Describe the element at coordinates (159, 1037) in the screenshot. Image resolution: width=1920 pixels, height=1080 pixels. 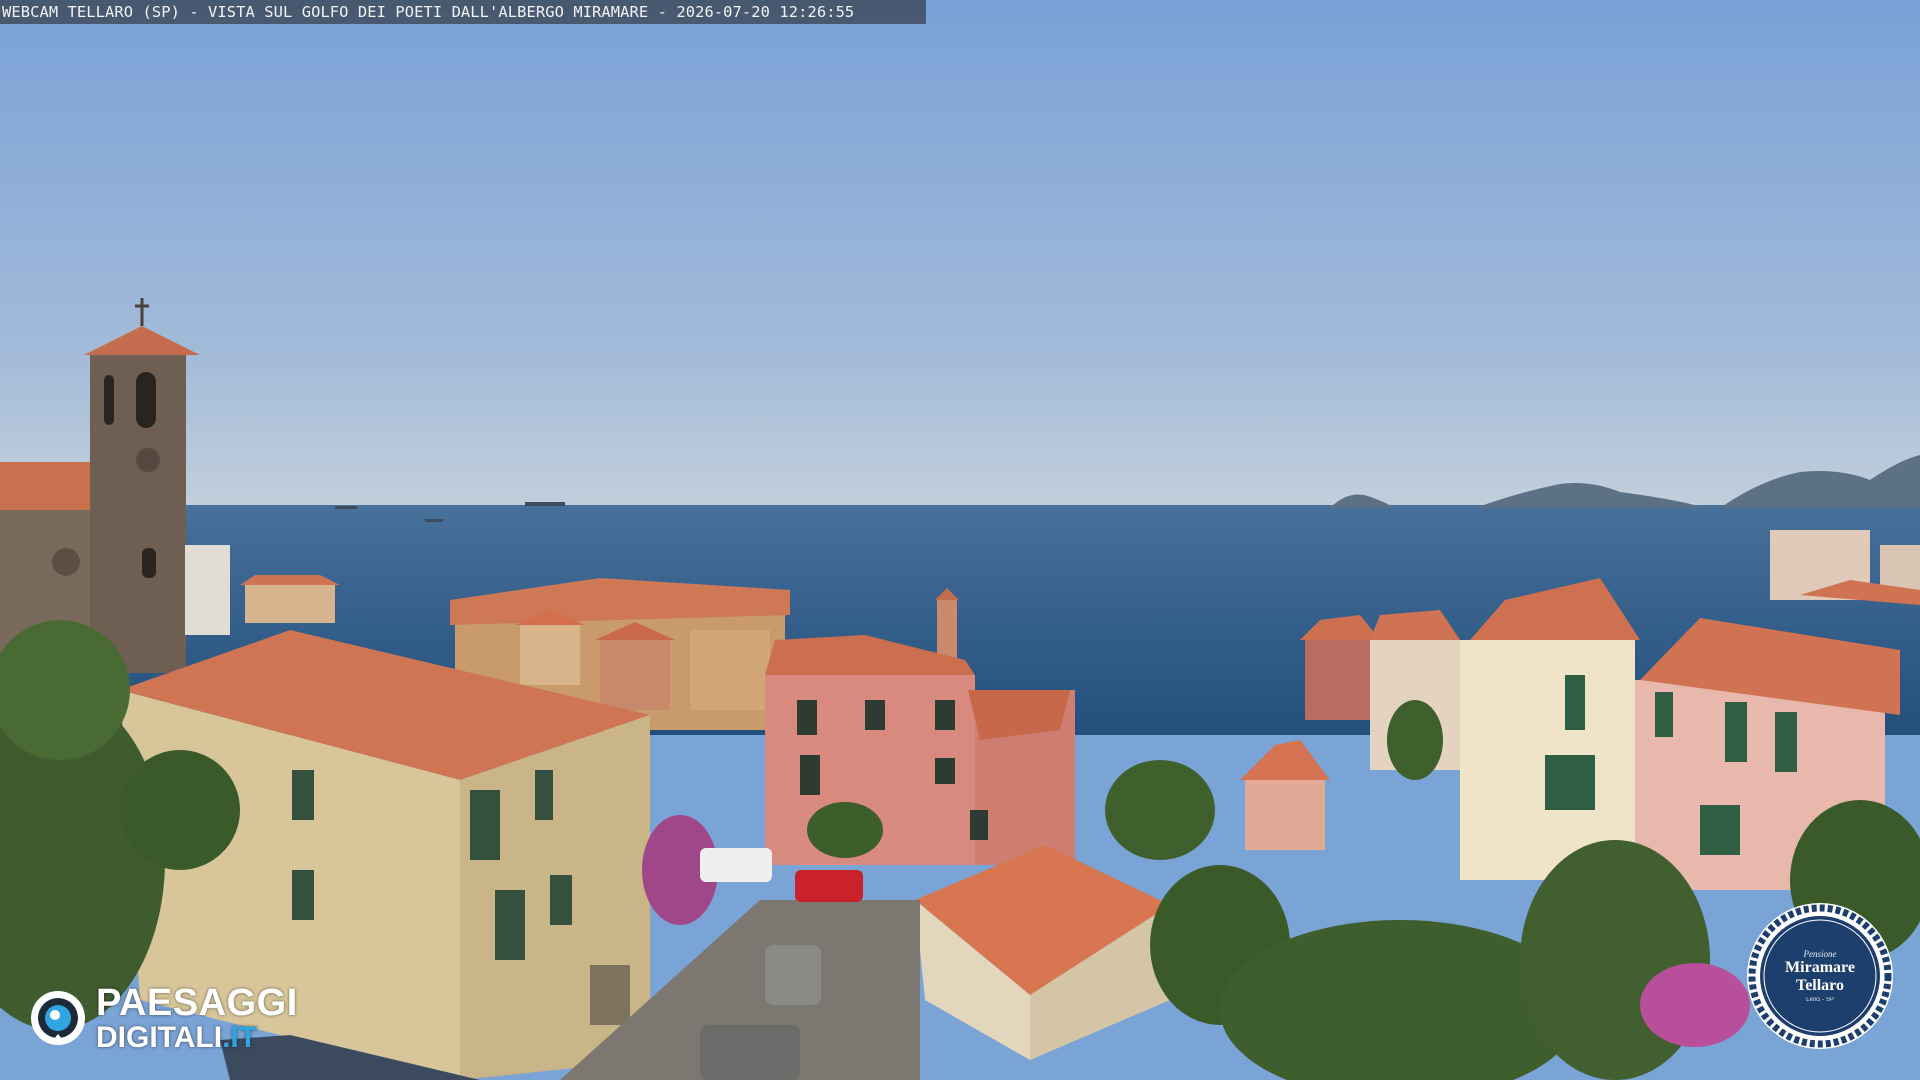
I see `logo-line2: DIGITALI` at that location.